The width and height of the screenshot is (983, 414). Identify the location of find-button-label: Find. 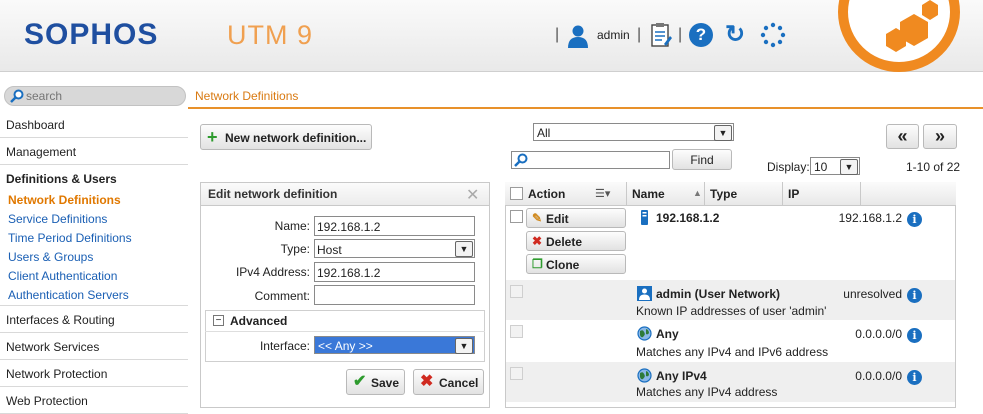
(702, 160).